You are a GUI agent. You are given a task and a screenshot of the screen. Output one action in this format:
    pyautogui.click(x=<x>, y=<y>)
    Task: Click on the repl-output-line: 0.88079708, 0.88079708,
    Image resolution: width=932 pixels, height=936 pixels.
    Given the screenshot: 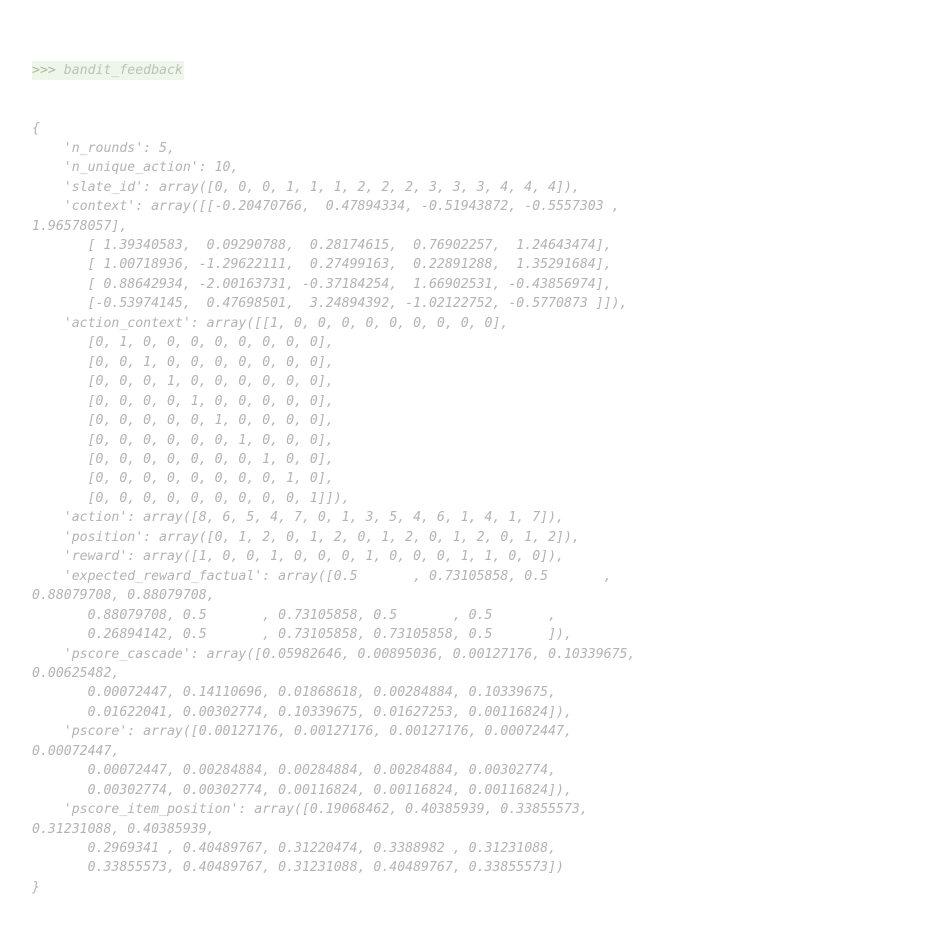 What is the action you would take?
    pyautogui.click(x=123, y=596)
    